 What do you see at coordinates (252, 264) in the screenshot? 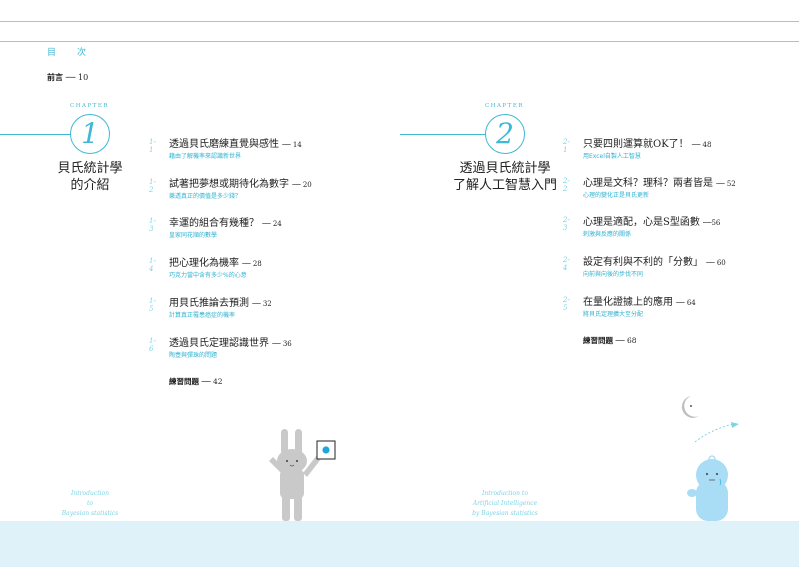
I see `item-page: ── 28` at bounding box center [252, 264].